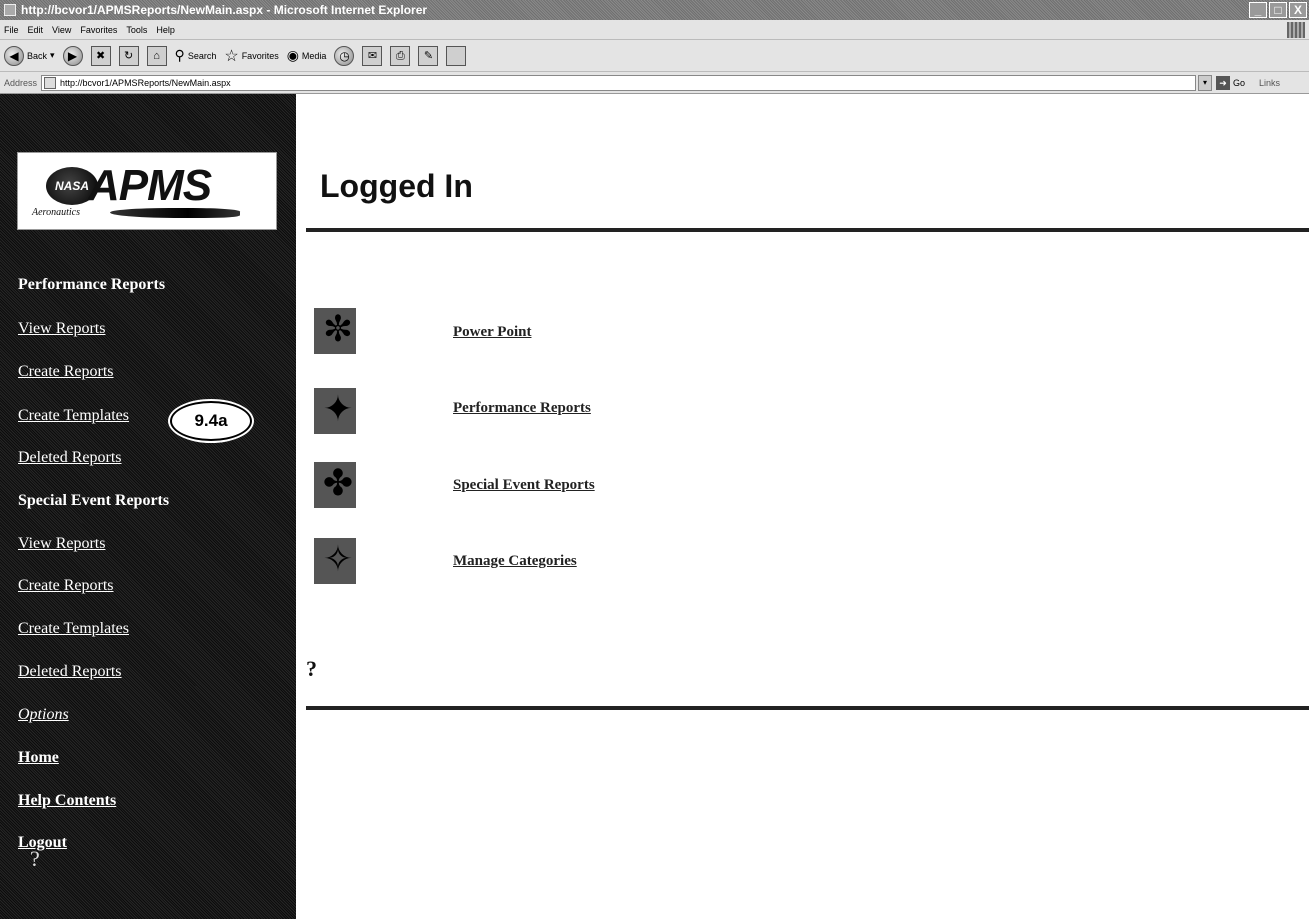 This screenshot has height=919, width=1309. I want to click on perf-view-reports-link: View Reports, so click(61, 329).